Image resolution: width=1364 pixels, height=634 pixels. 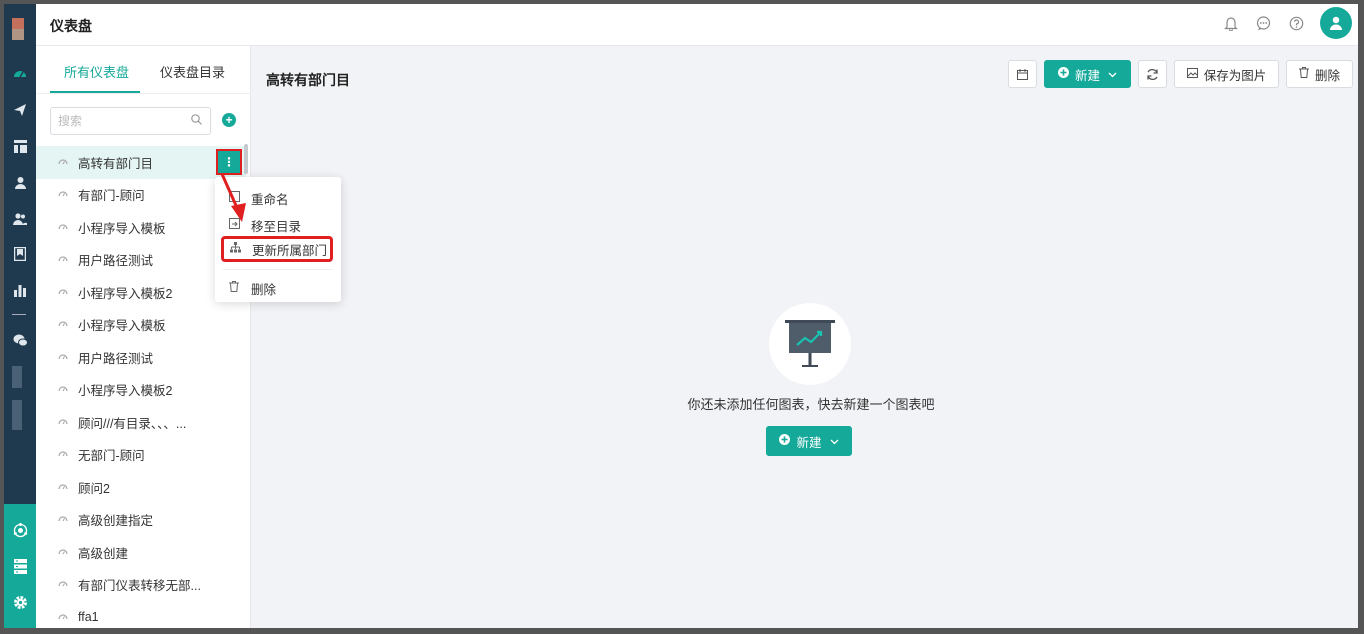 I want to click on dashboard-list-item-label: 高级创建指定, so click(x=116, y=521).